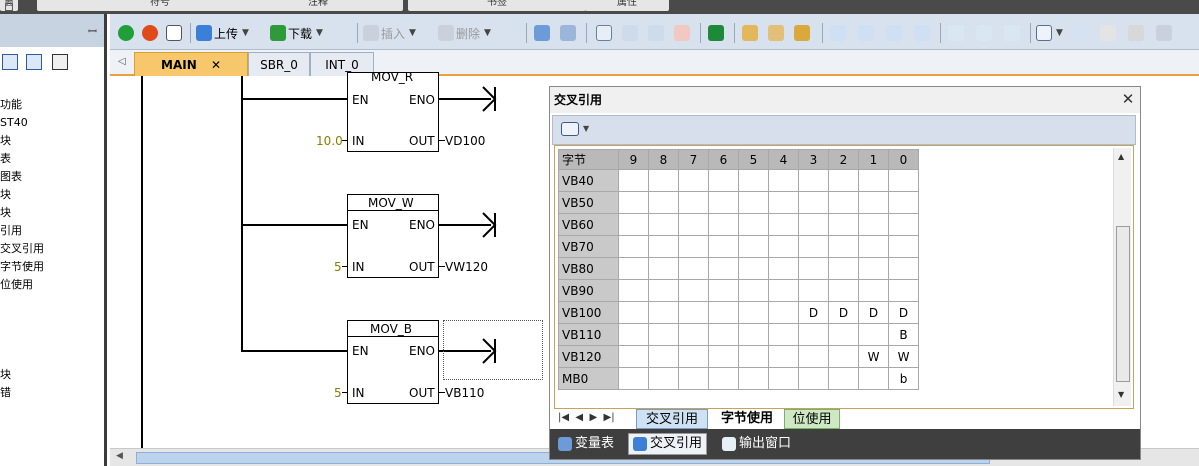 This screenshot has width=1199, height=466. What do you see at coordinates (586, 417) in the screenshot?
I see `sheet-nav-arrows: |◀ ◀ ▶ ▶|` at bounding box center [586, 417].